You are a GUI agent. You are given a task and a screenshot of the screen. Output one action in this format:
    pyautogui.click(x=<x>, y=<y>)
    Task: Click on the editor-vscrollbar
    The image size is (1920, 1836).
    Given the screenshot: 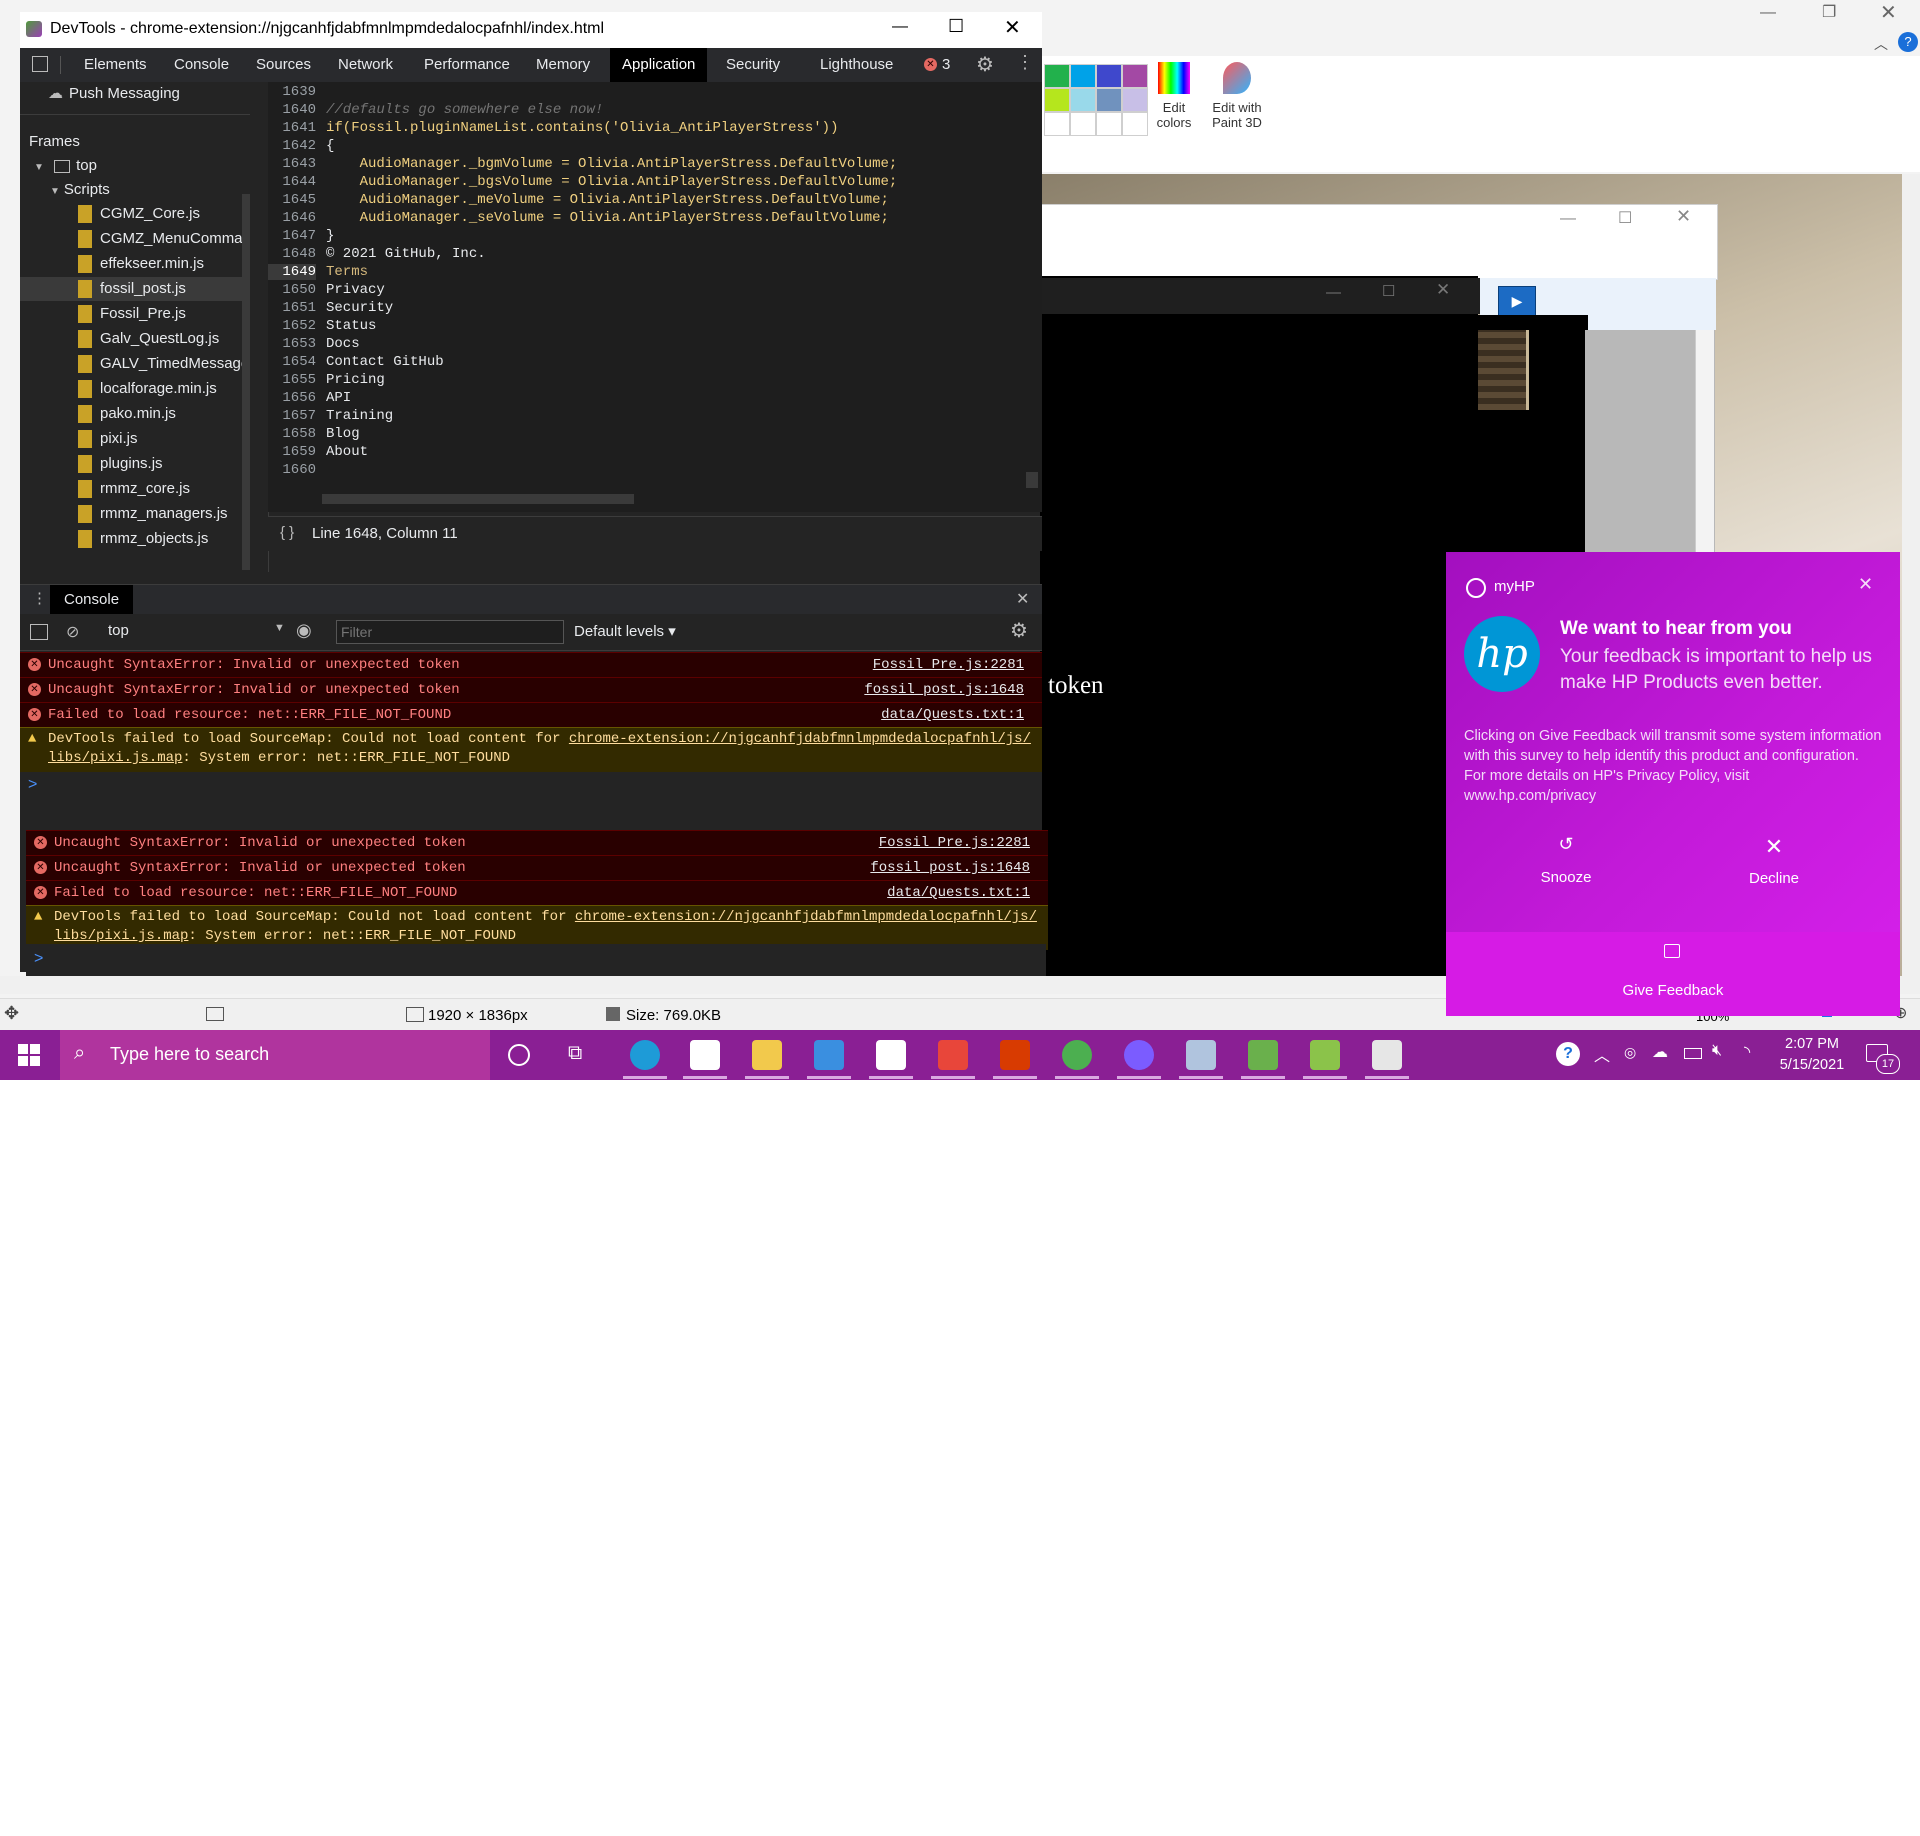 What is the action you would take?
    pyautogui.click(x=1032, y=480)
    